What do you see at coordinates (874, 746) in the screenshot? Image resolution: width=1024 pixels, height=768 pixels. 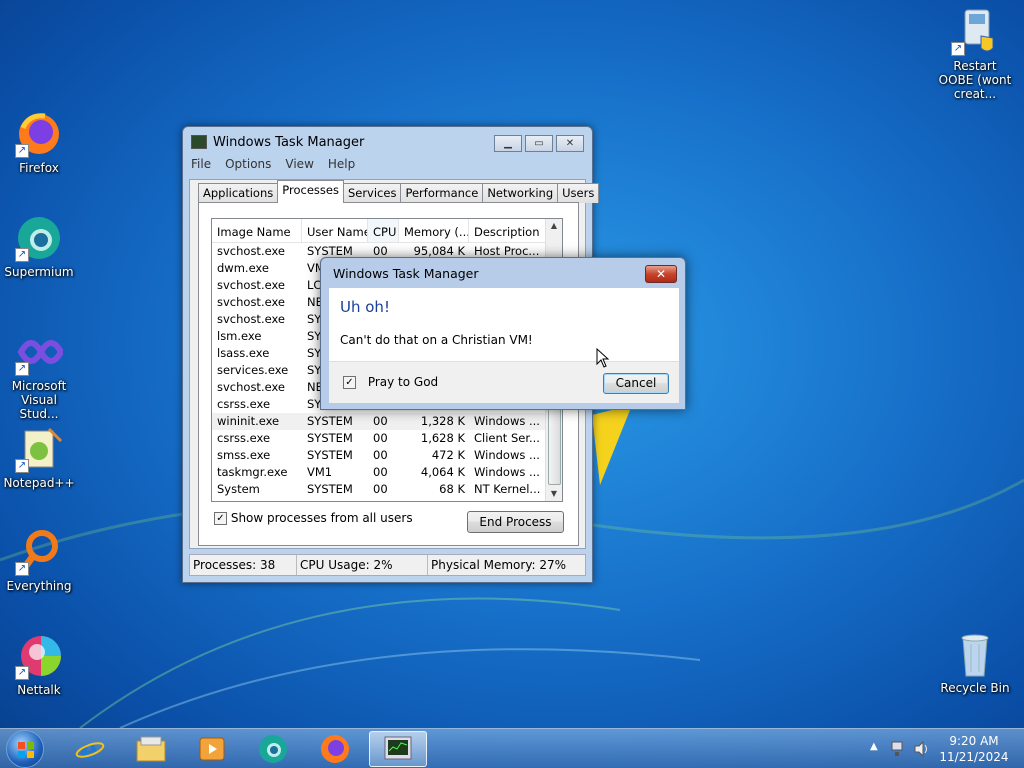 I see `show-hidden-icons-button: ▲` at bounding box center [874, 746].